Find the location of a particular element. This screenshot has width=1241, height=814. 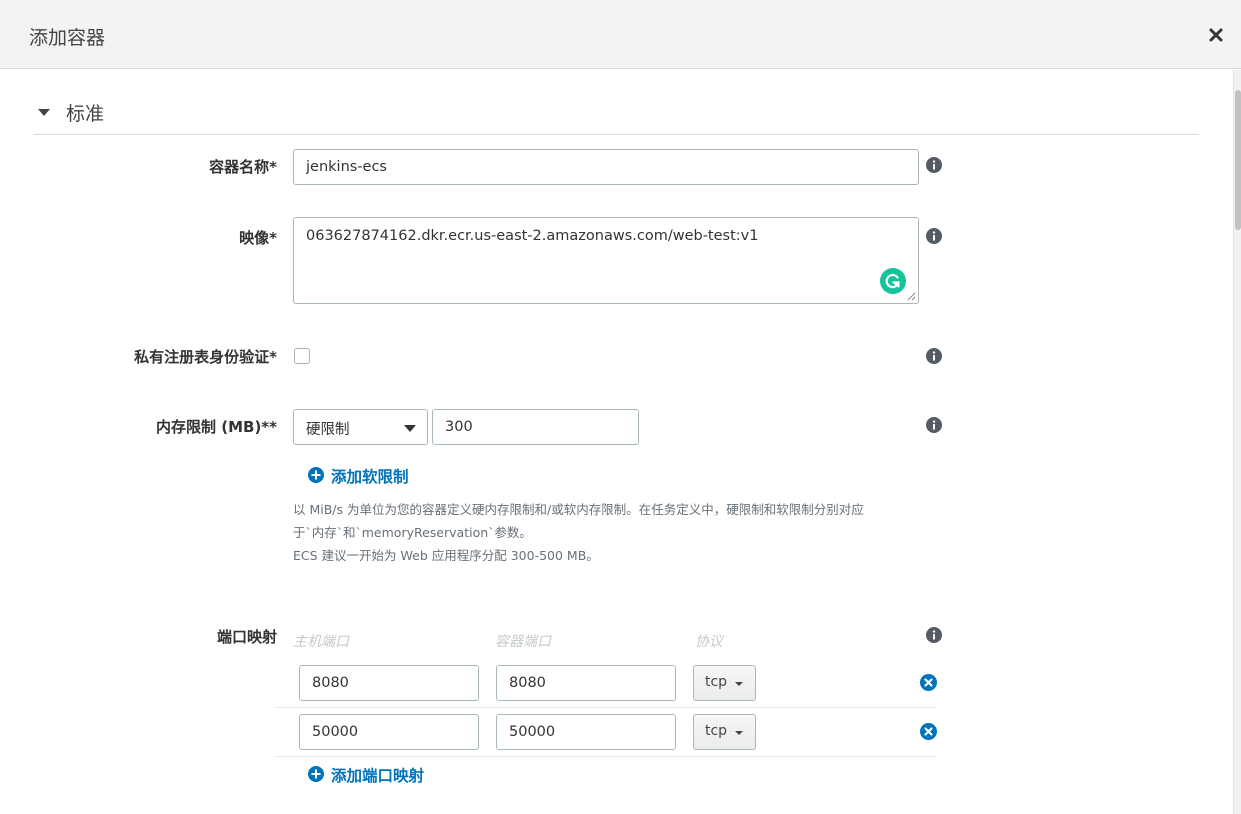

memory-limit-type-select: 硬限制 is located at coordinates (360, 427).